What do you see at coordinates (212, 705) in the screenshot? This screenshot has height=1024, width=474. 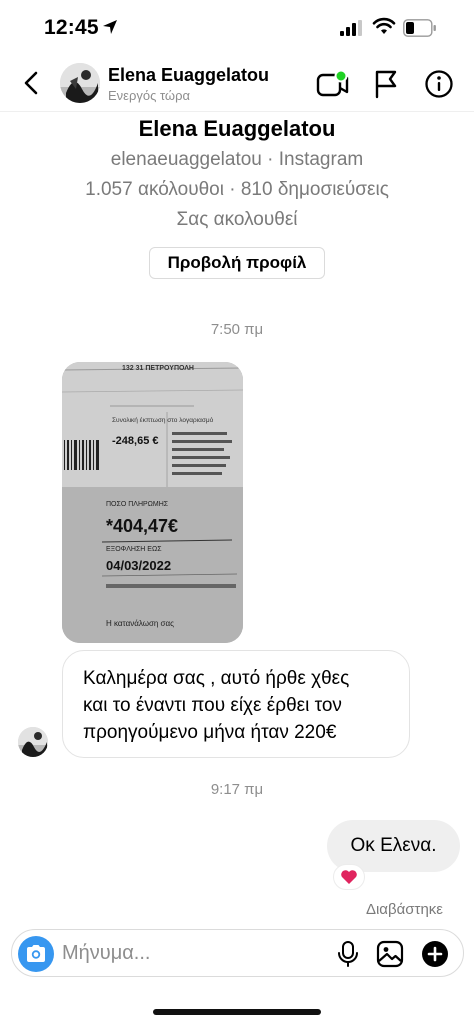 I see `message-line: και το έναντι που είχε έρθει τον` at bounding box center [212, 705].